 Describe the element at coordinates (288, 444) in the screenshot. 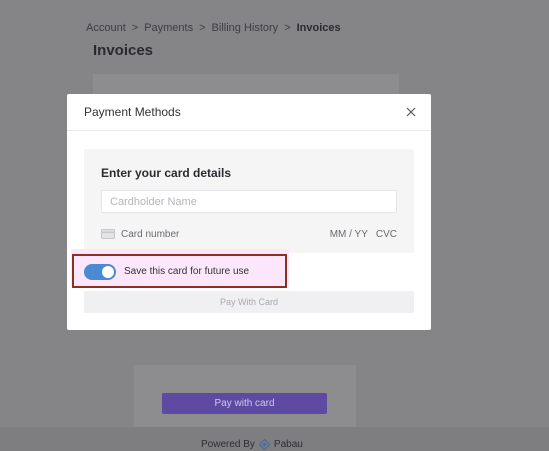

I see `brand-name: Pabau` at that location.